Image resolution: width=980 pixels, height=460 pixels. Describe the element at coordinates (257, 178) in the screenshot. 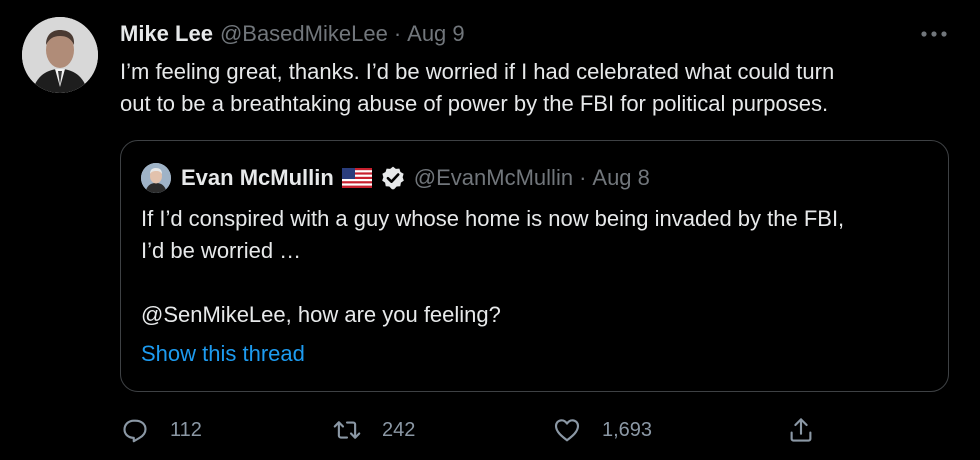

I see `quoted-author-name: Evan McMullin` at that location.